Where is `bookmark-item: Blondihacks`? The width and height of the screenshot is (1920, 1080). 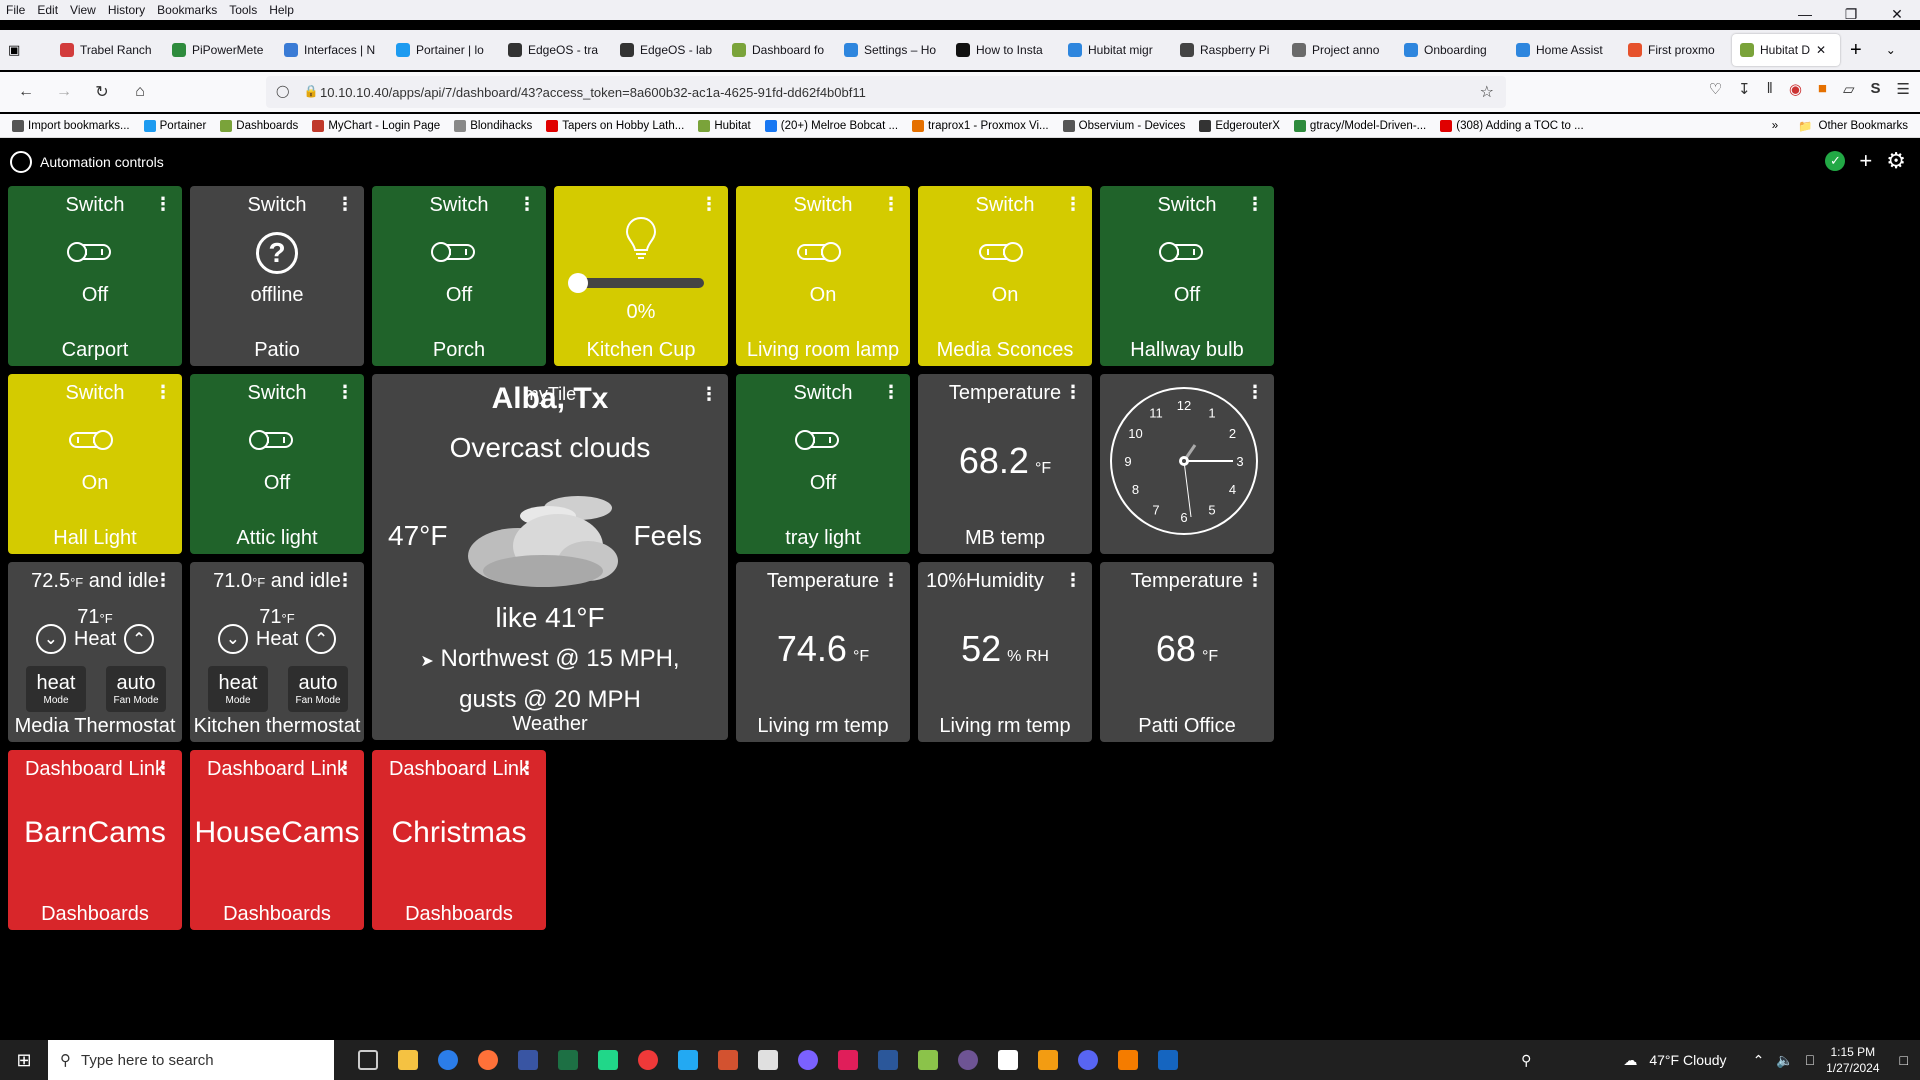 bookmark-item: Blondihacks is located at coordinates (493, 125).